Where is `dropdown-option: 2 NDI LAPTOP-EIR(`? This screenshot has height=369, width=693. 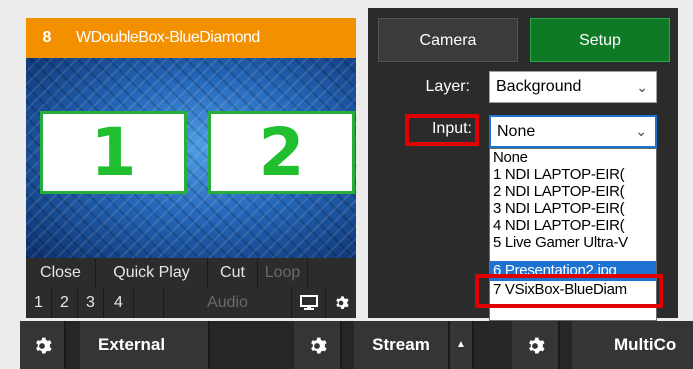 dropdown-option: 2 NDI LAPTOP-EIR( is located at coordinates (573, 191).